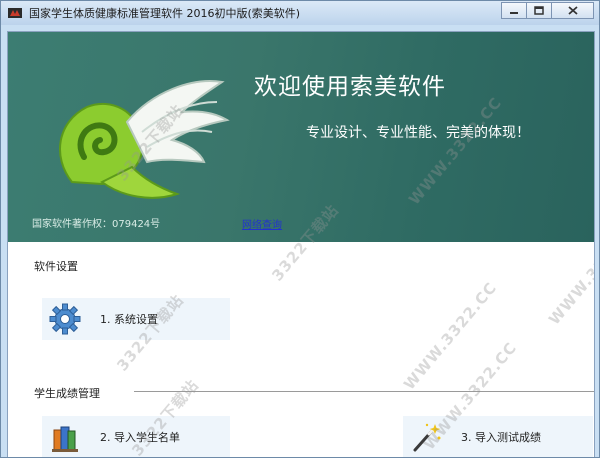  I want to click on app-logo-icon, so click(15, 13).